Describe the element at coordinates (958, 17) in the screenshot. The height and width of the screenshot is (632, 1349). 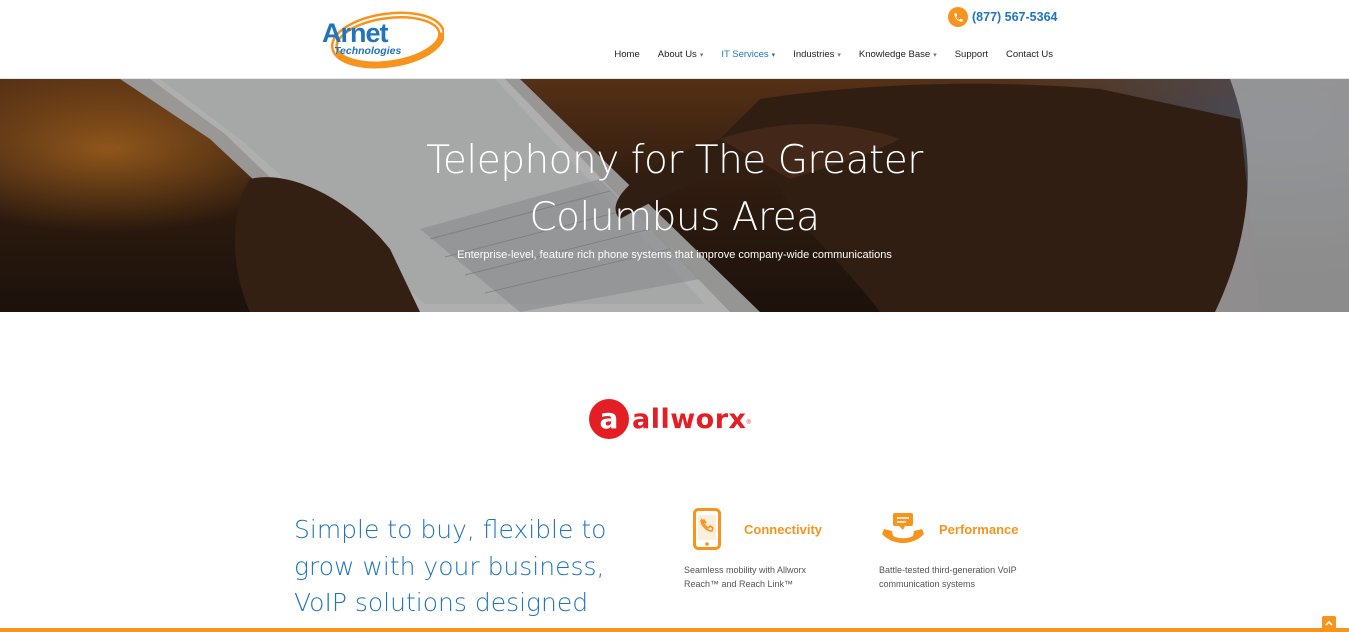
I see `phone-icon` at that location.